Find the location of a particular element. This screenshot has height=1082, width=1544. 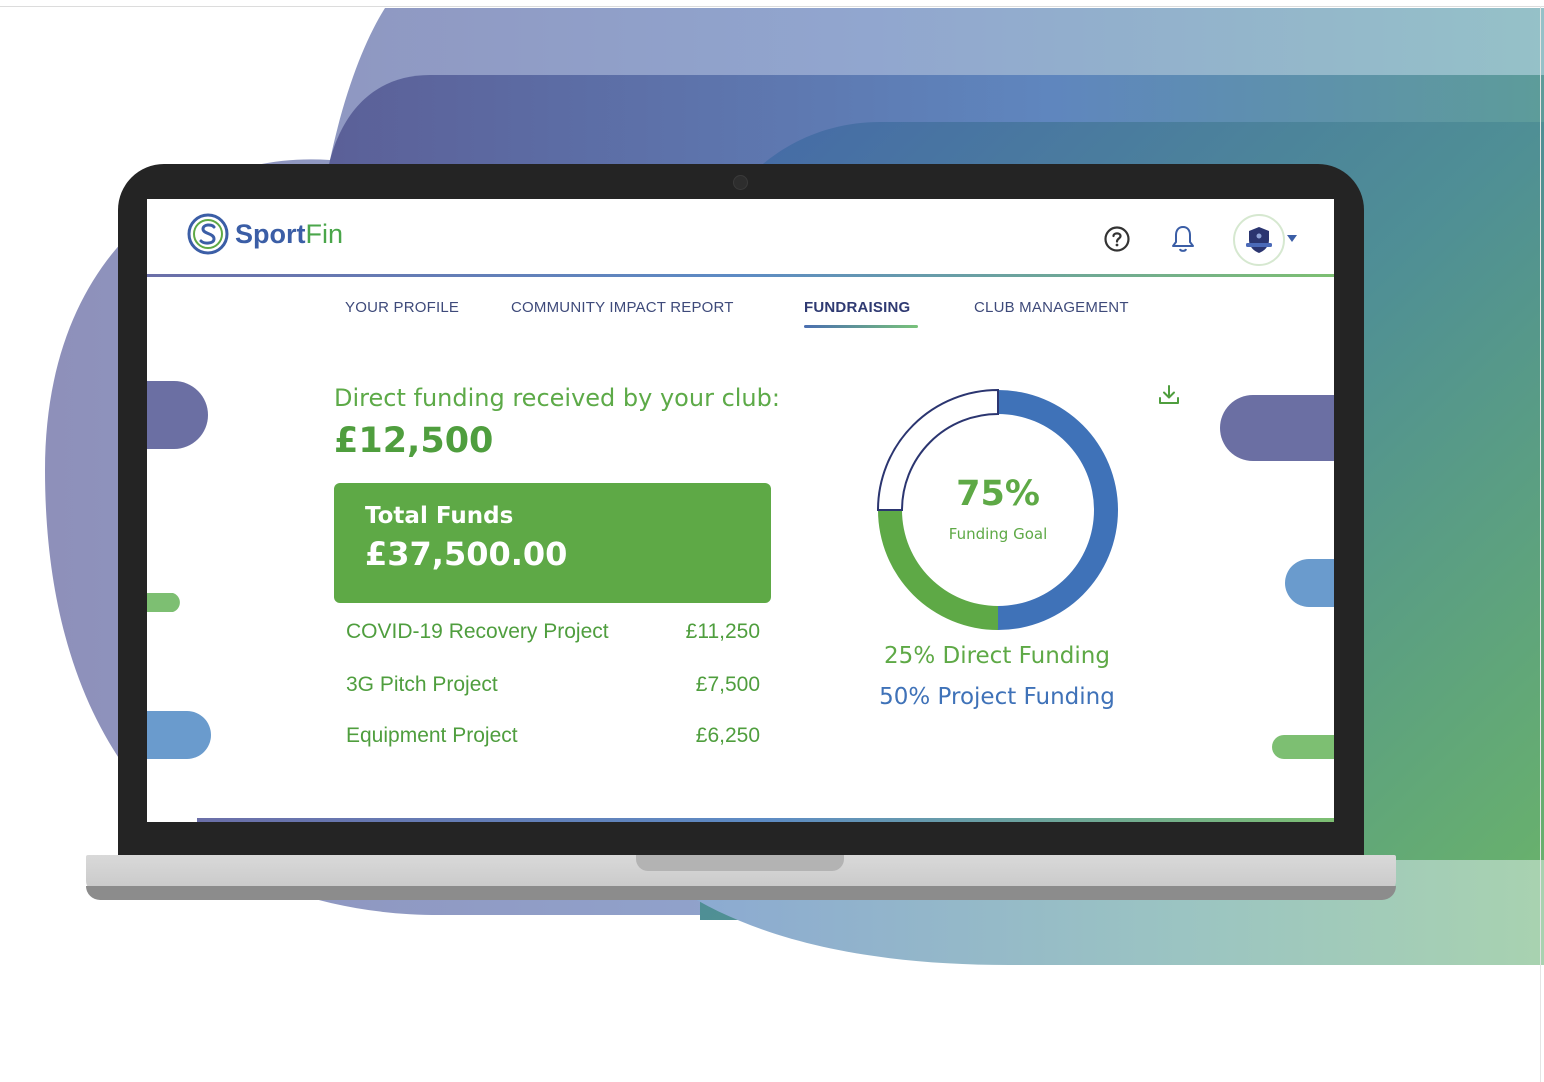

tab-community-impact-report: COMMUNITY IMPACT REPORT is located at coordinates (622, 307).